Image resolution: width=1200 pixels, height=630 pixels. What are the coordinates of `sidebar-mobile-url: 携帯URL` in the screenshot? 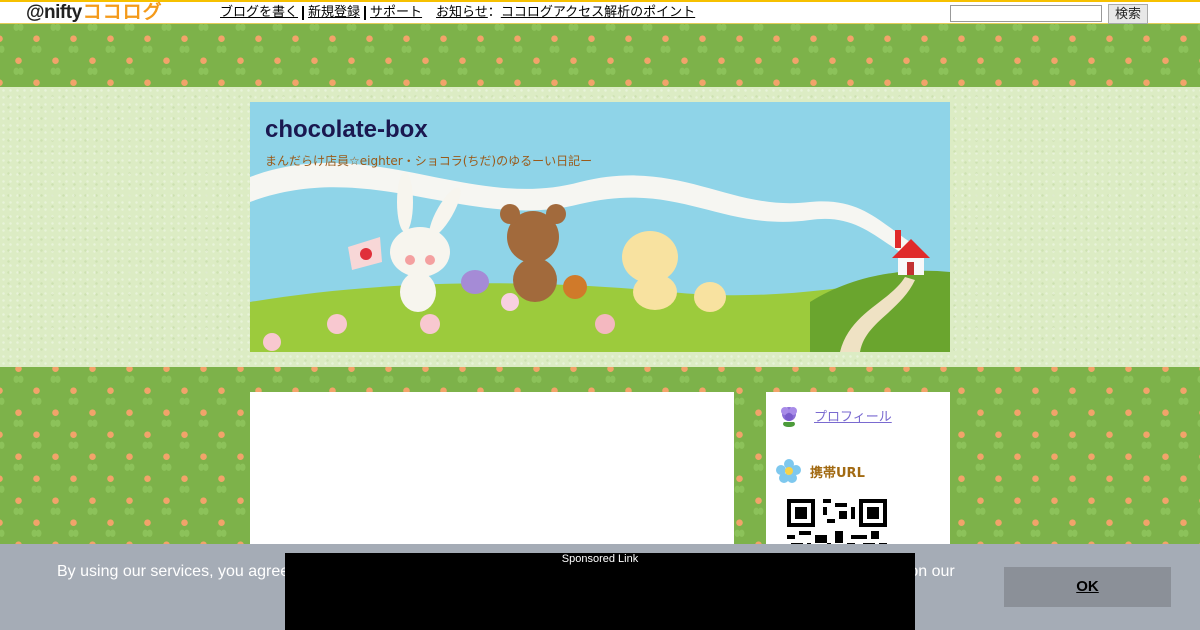 It's located at (820, 471).